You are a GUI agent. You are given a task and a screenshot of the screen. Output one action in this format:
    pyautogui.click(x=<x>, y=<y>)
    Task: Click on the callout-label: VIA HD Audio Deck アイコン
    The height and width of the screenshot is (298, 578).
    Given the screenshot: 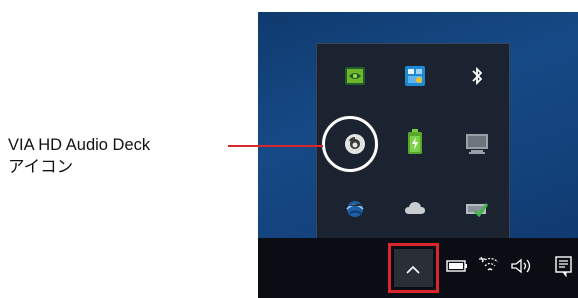 What is the action you would take?
    pyautogui.click(x=79, y=156)
    